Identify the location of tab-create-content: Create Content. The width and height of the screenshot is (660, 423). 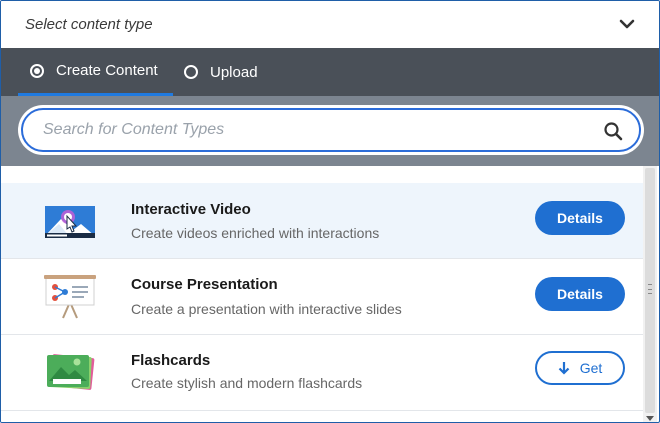
(95, 72).